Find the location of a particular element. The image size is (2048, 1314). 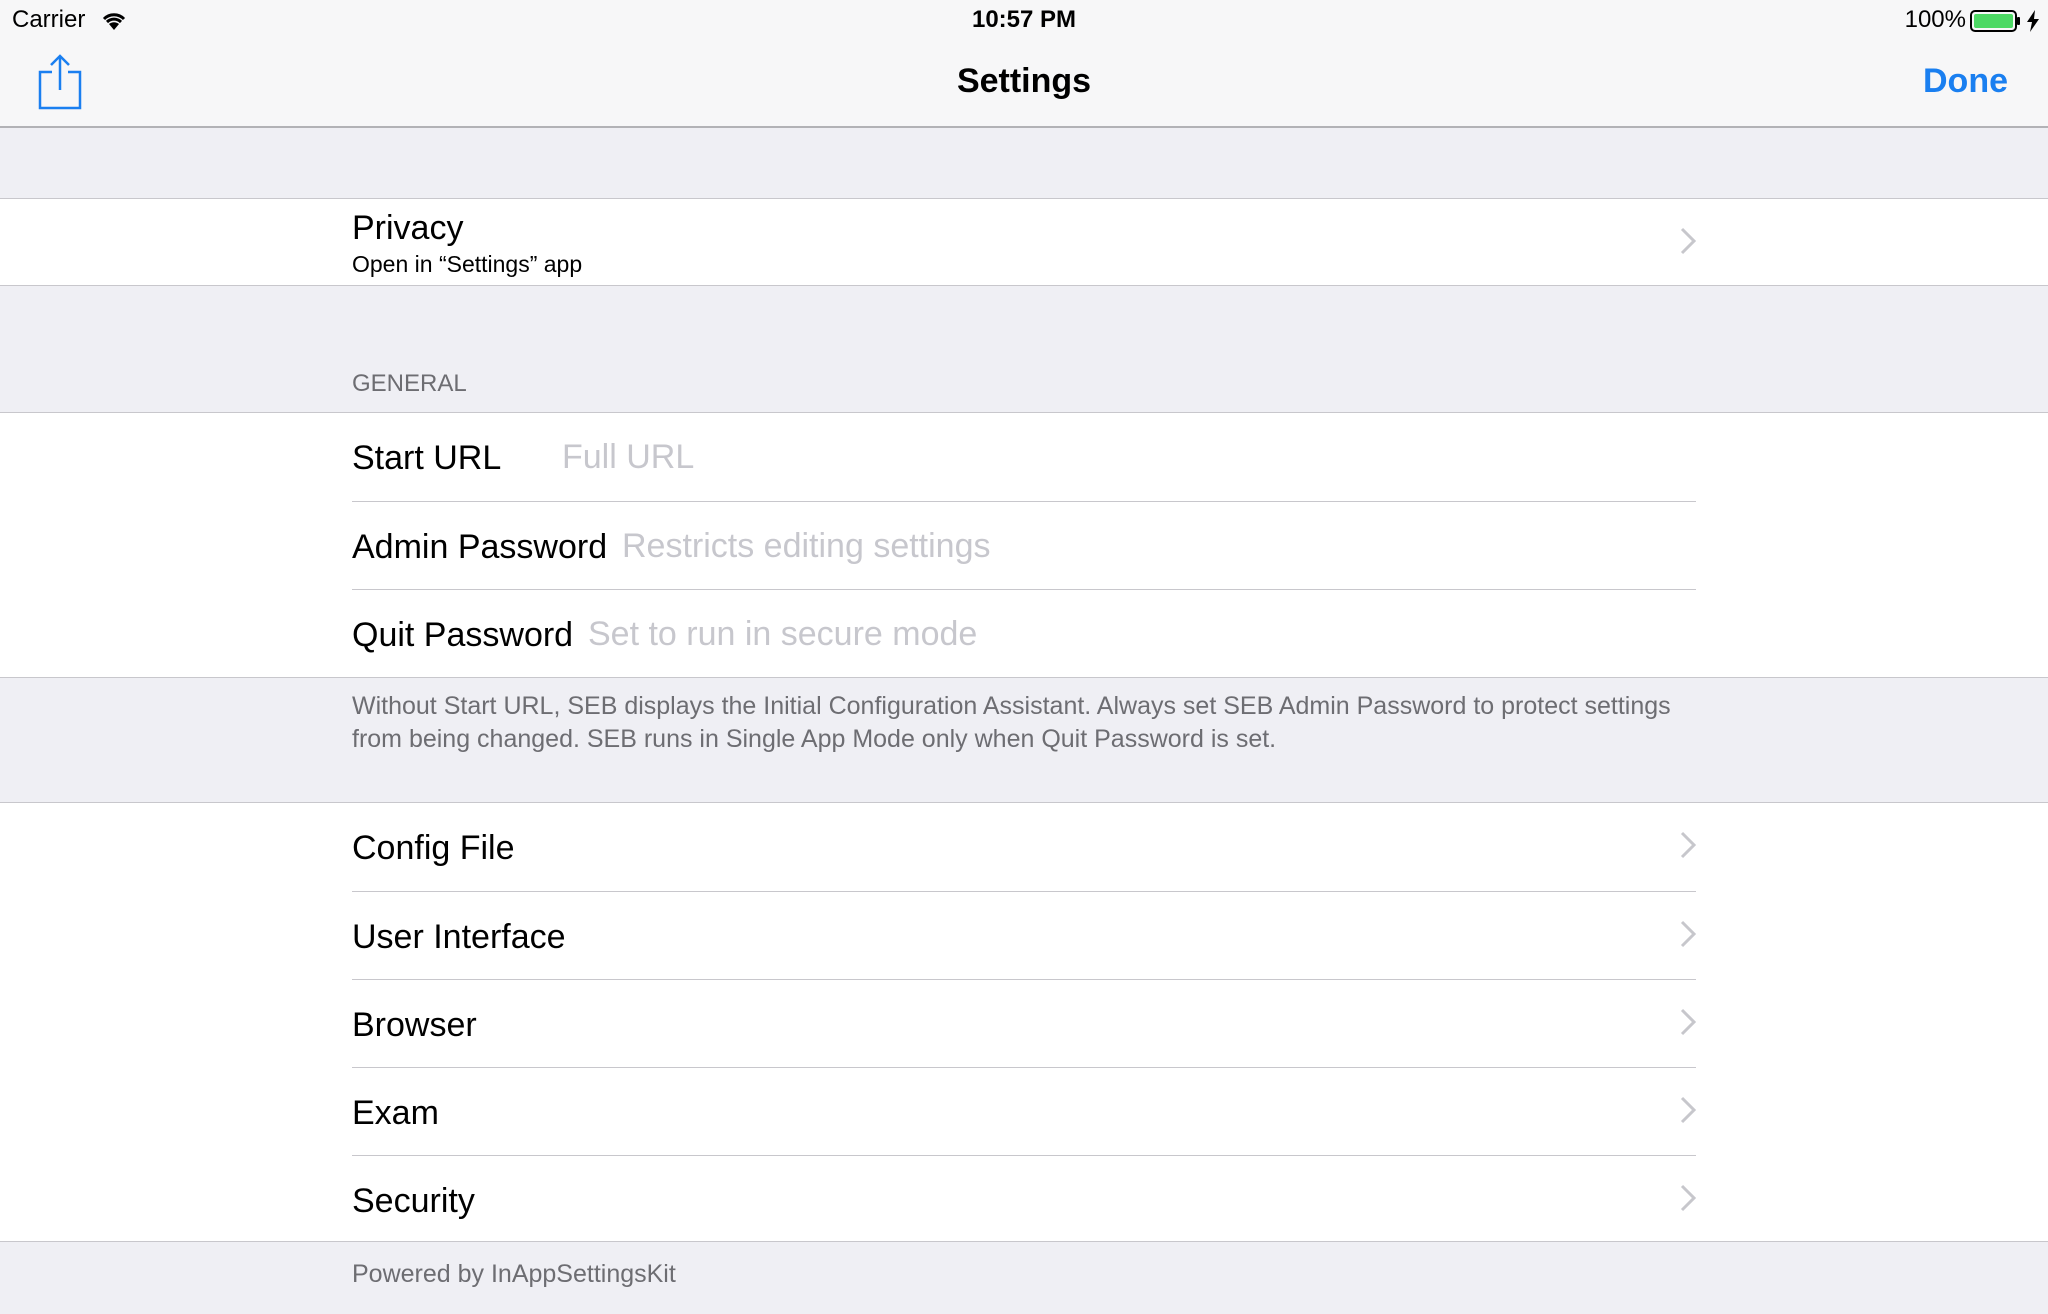

admin-password-input is located at coordinates (1157, 546).